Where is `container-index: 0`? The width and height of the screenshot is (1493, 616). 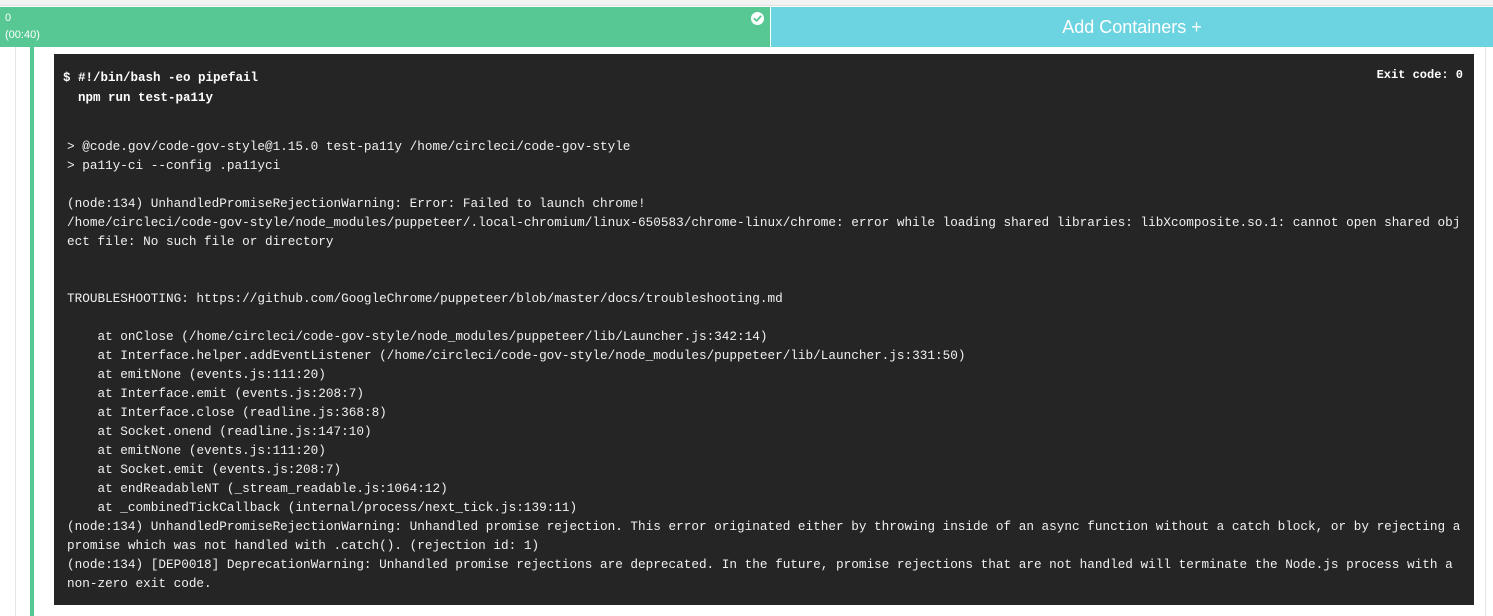 container-index: 0 is located at coordinates (8, 18).